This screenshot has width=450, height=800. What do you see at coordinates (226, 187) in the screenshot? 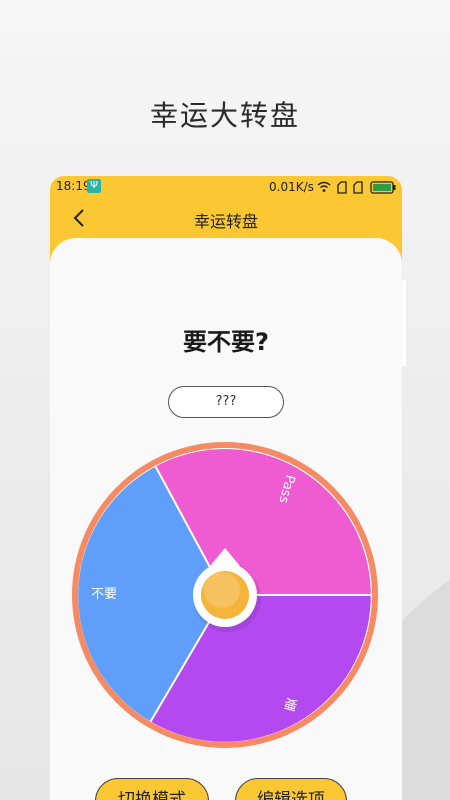
I see `status-bar: 18:19 Ψ 0.01K/s` at bounding box center [226, 187].